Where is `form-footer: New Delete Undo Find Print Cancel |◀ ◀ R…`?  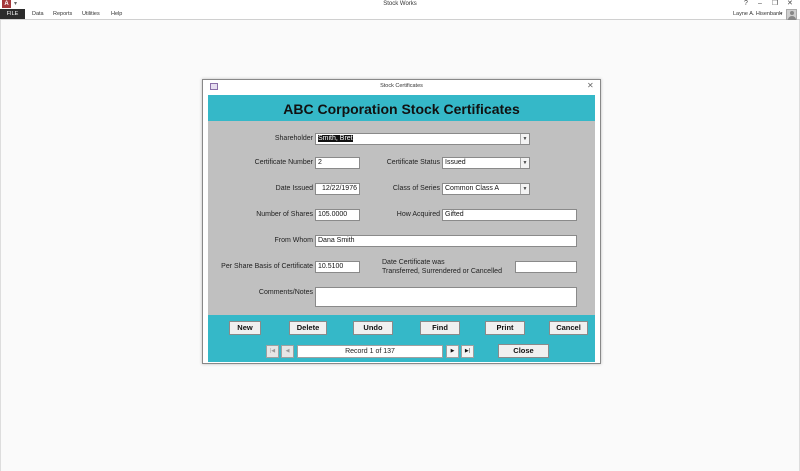 form-footer: New Delete Undo Find Print Cancel |◀ ◀ R… is located at coordinates (401, 338).